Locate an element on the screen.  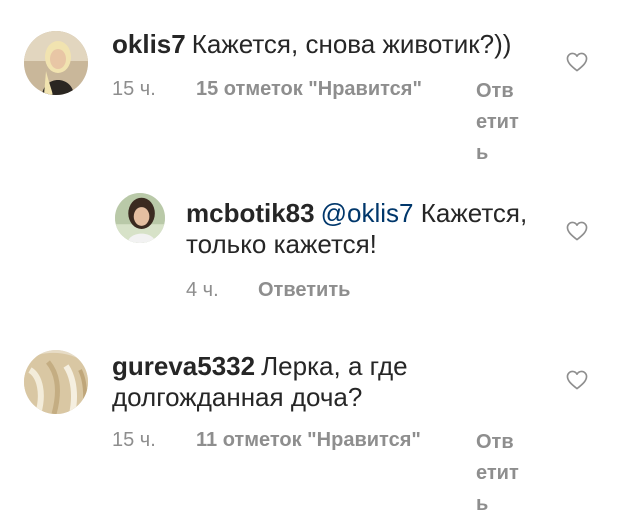
comment-body-line-2: долгожданная доча? is located at coordinates (237, 397).